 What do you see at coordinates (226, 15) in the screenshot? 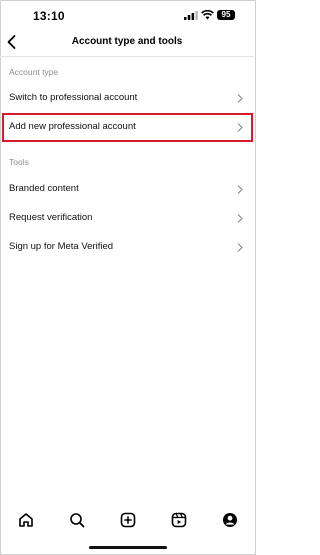
I see `battery-level: 95` at bounding box center [226, 15].